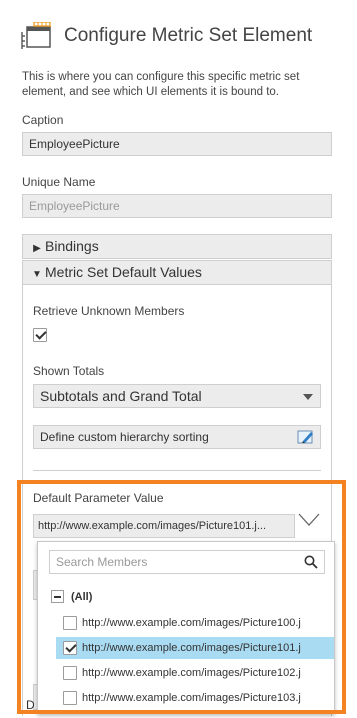 The width and height of the screenshot is (357, 718). What do you see at coordinates (37, 248) in the screenshot?
I see `chevron-right-icon: ▶` at bounding box center [37, 248].